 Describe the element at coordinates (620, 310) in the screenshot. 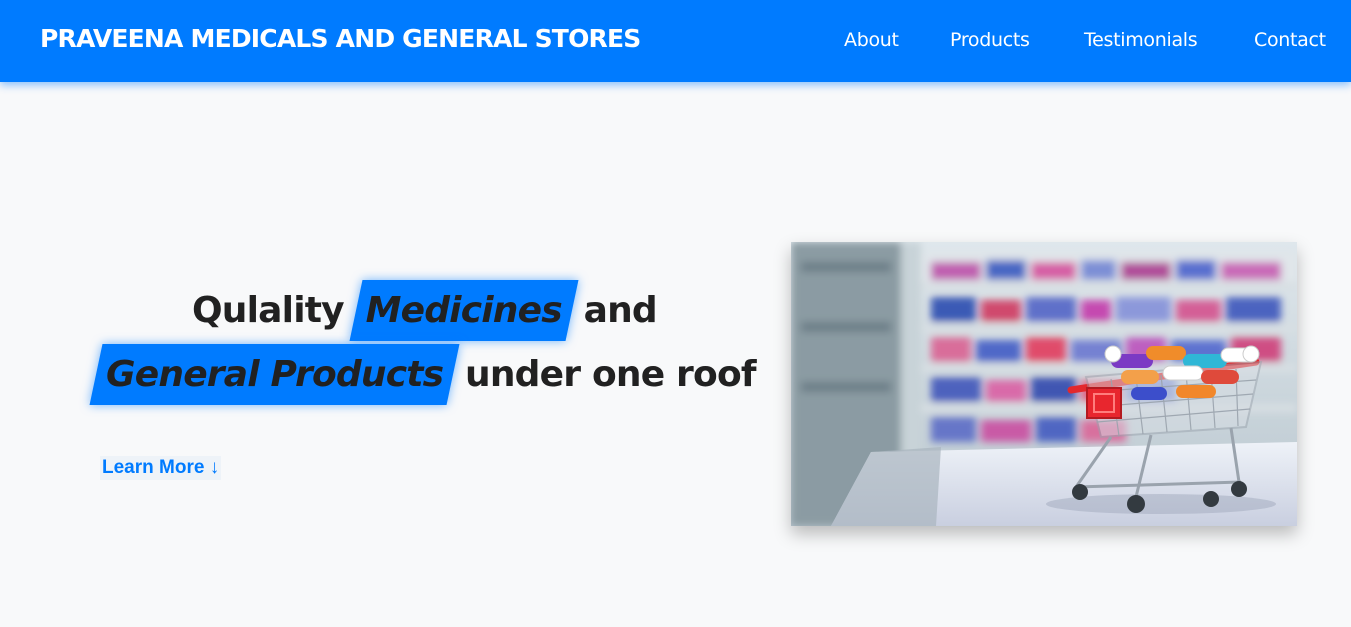

I see `hero-text: and` at that location.